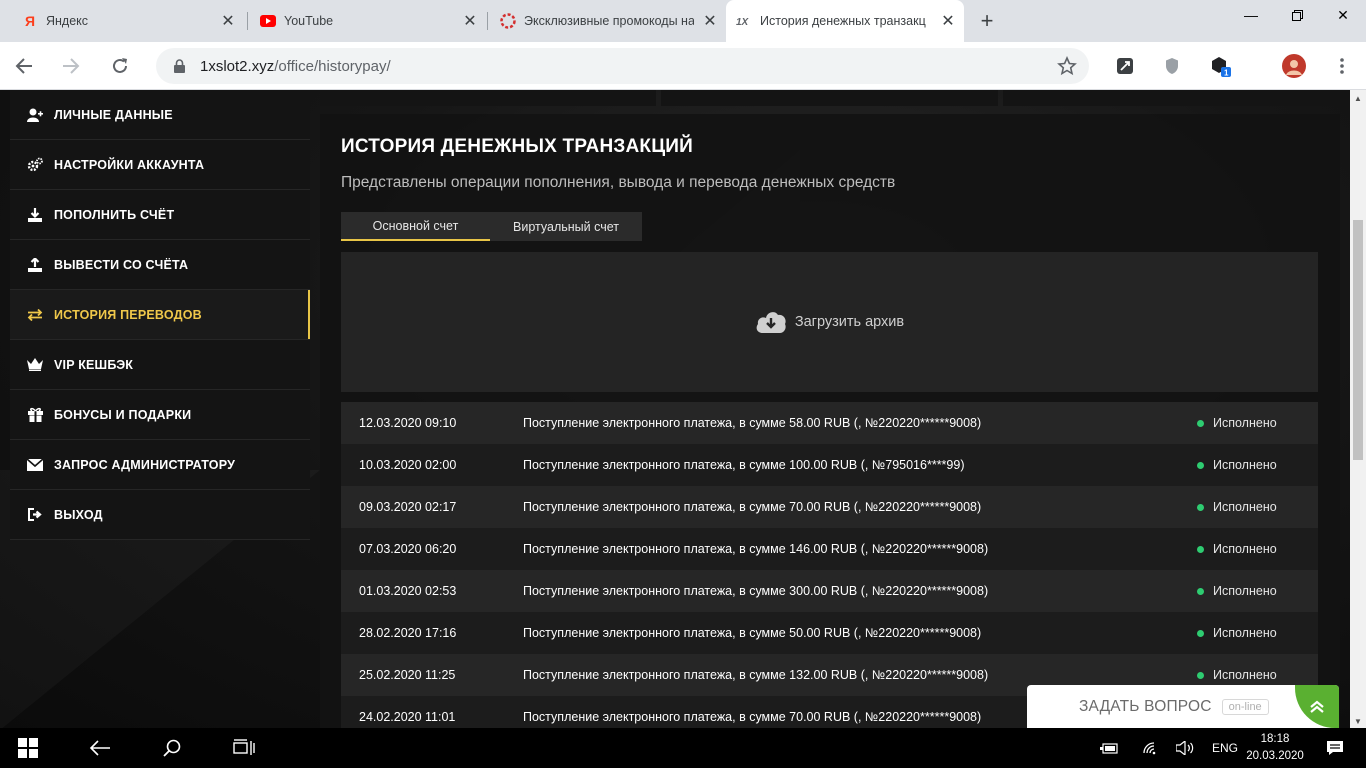  Describe the element at coordinates (408, 465) in the screenshot. I see `transaction-date: 10.03.2020 02:00` at that location.